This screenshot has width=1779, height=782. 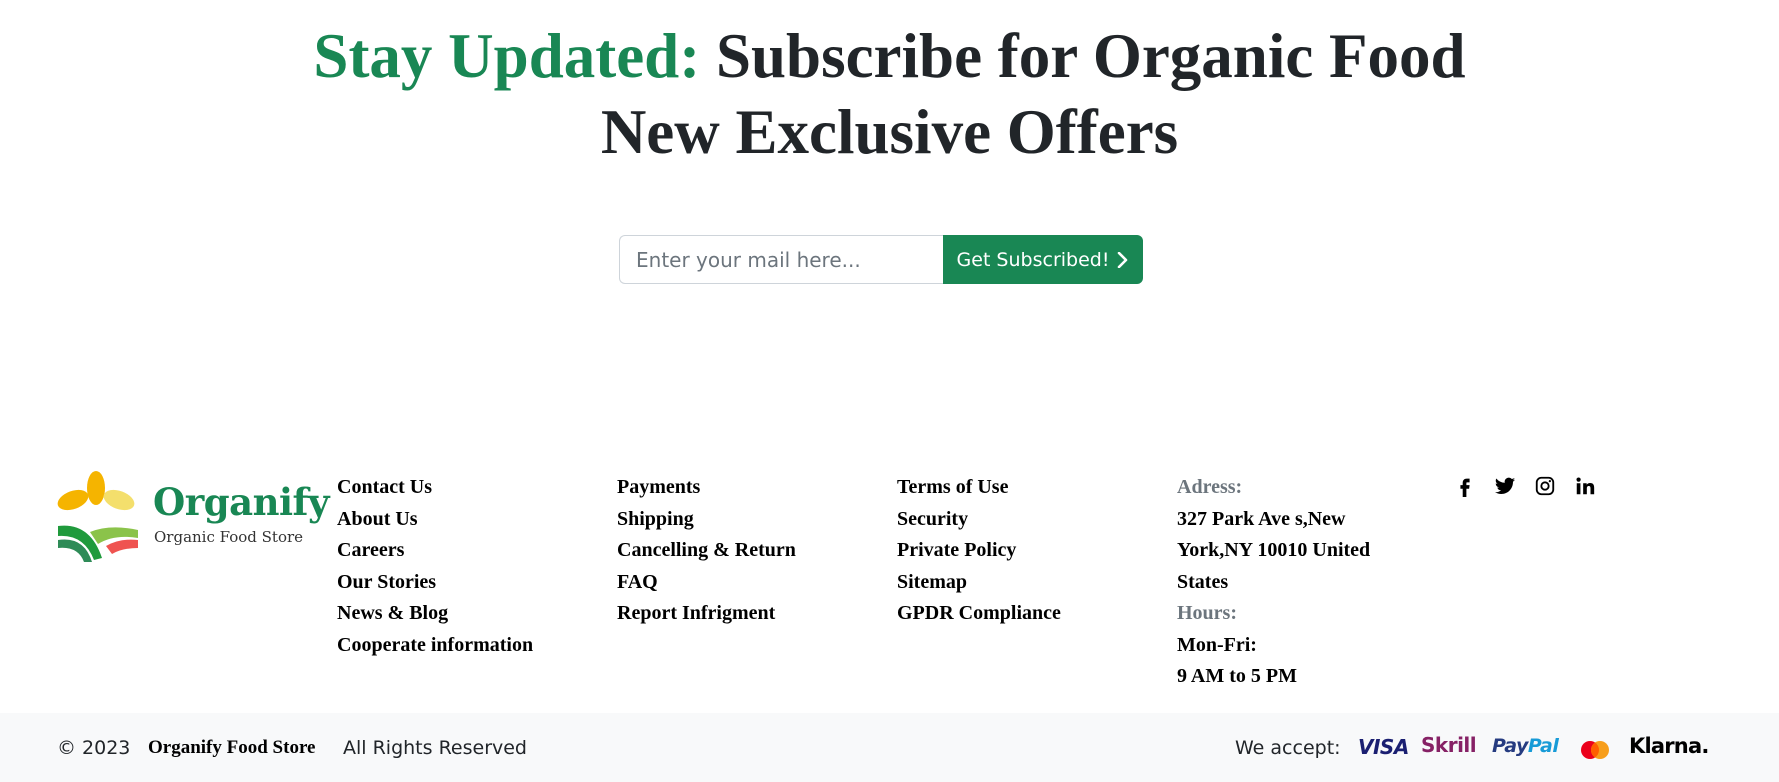 I want to click on brand-tagline: Organic Food Store, so click(x=229, y=537).